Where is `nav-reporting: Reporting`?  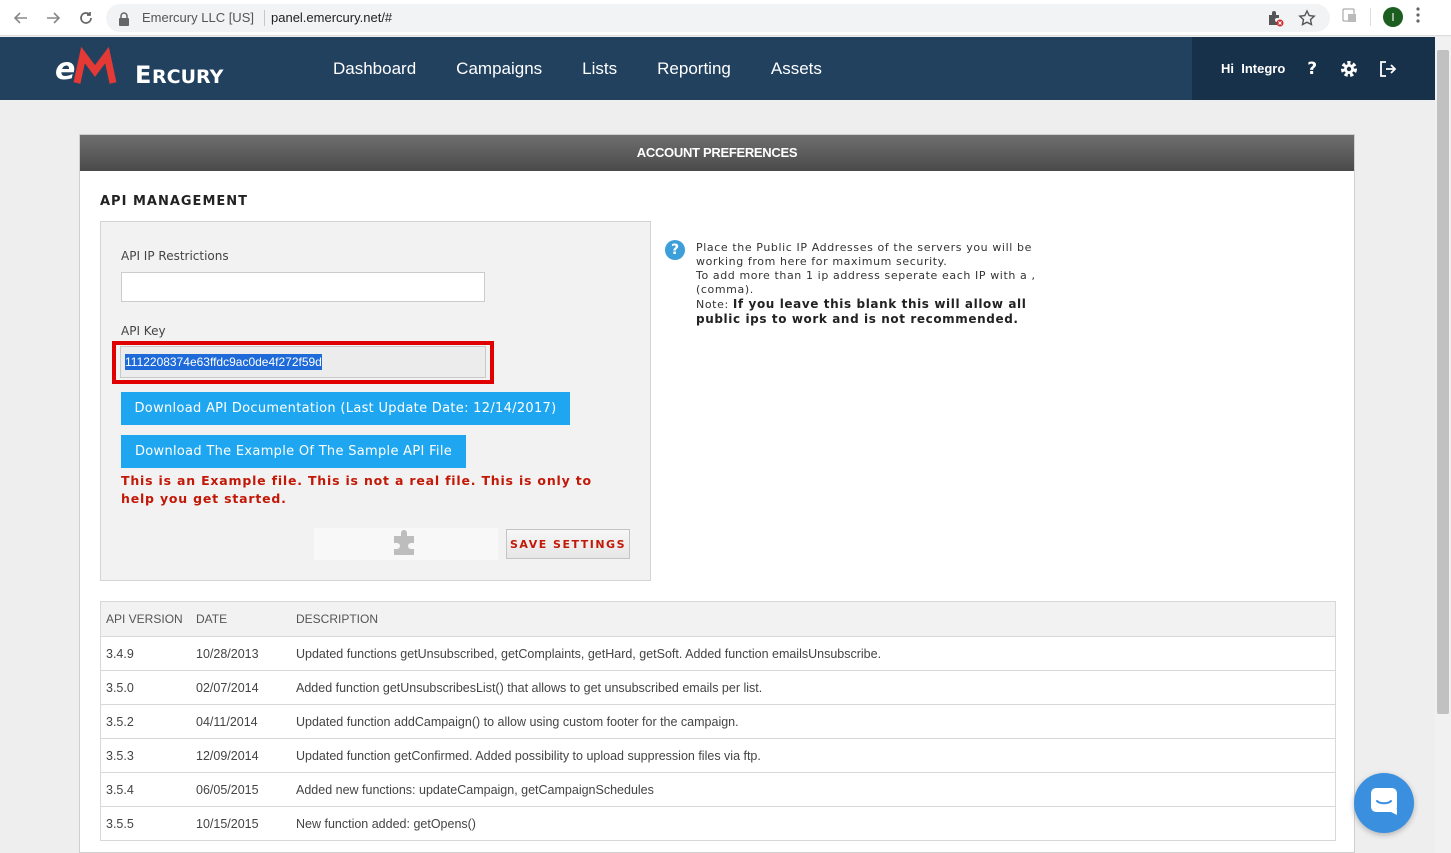
nav-reporting: Reporting is located at coordinates (694, 69).